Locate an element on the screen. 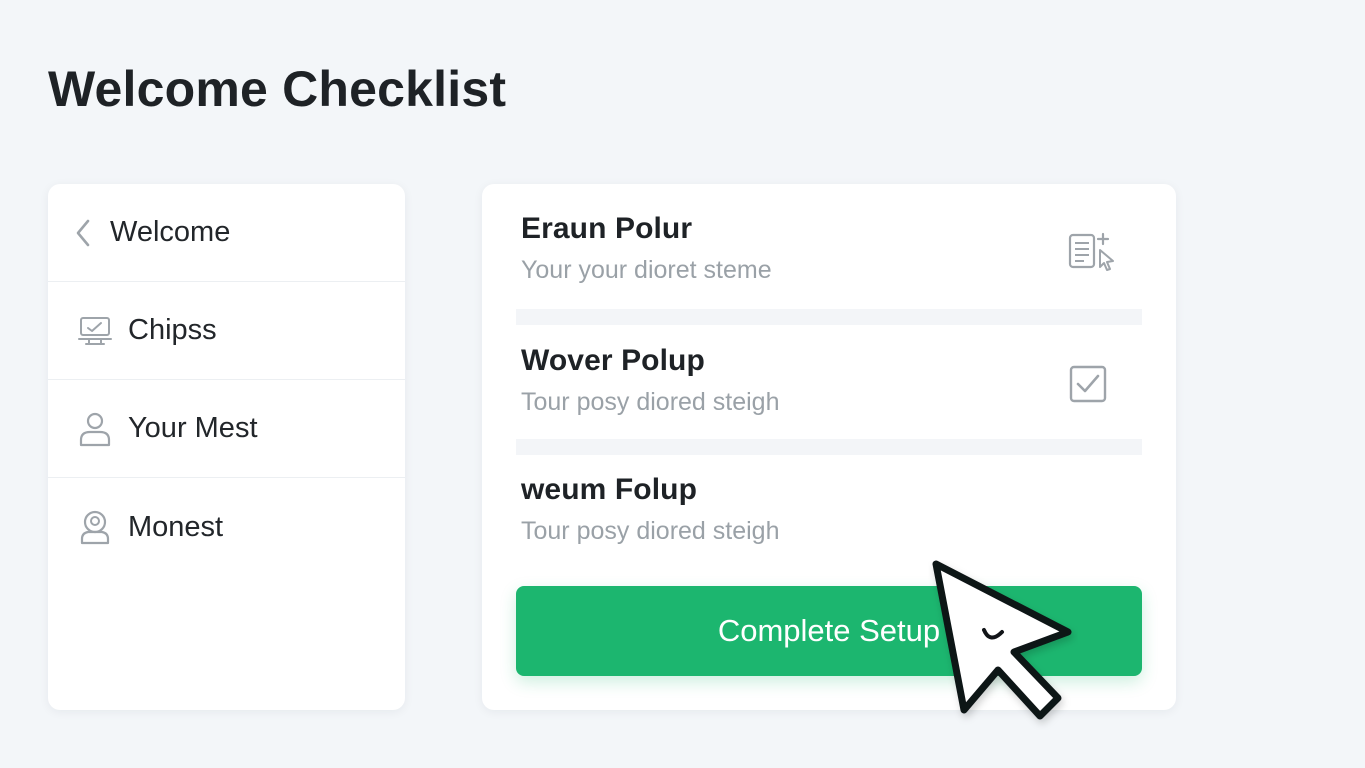  checklist-item: Eraun Polur Your your dioret steme is located at coordinates (829, 244).